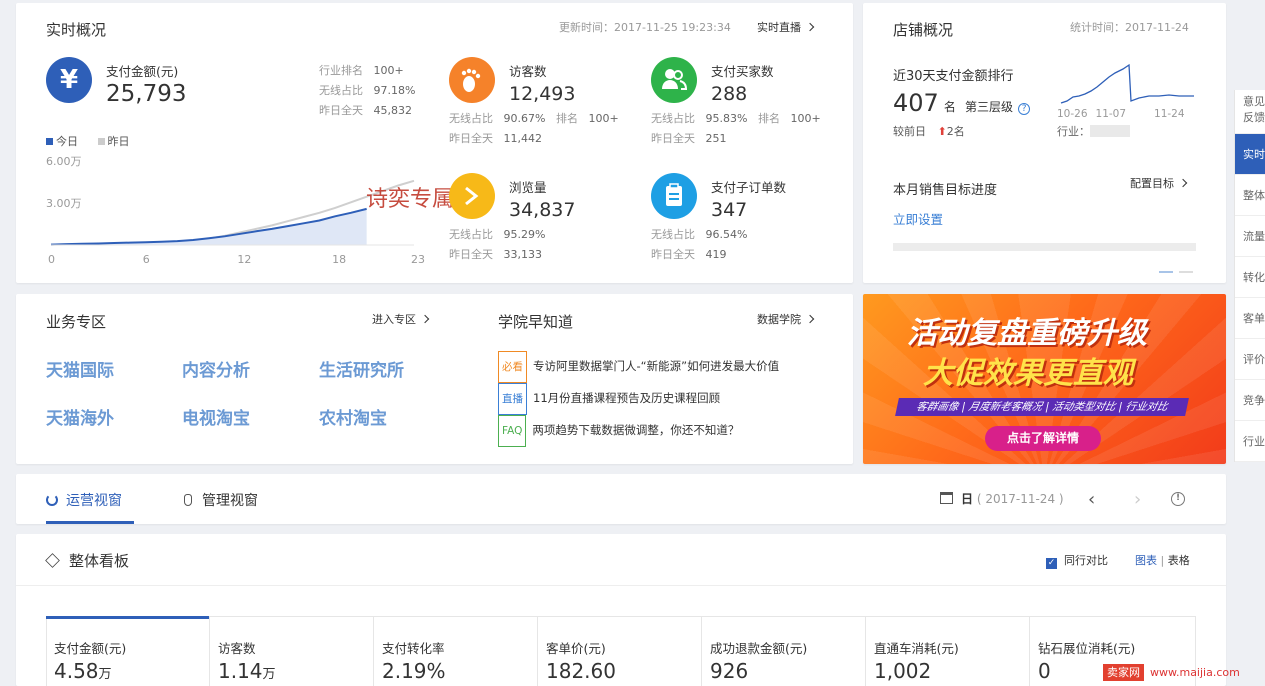  Describe the element at coordinates (456, 651) in the screenshot. I see `metric-cell: 支付转化率 2.19%` at that location.